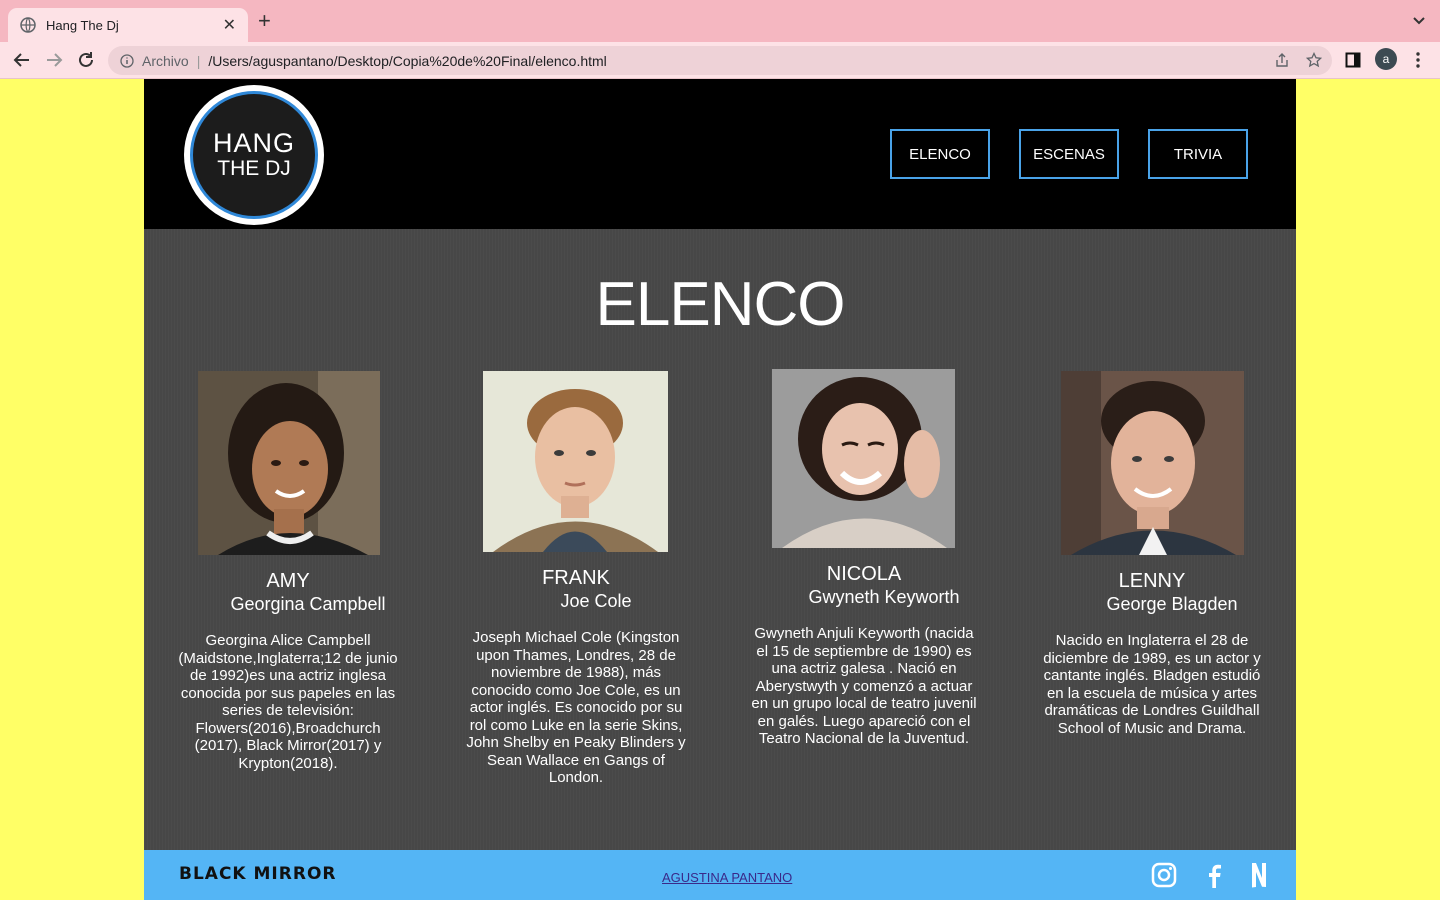 Image resolution: width=1440 pixels, height=900 pixels. Describe the element at coordinates (1198, 154) in the screenshot. I see `nav-trivia: TRIVIA` at that location.